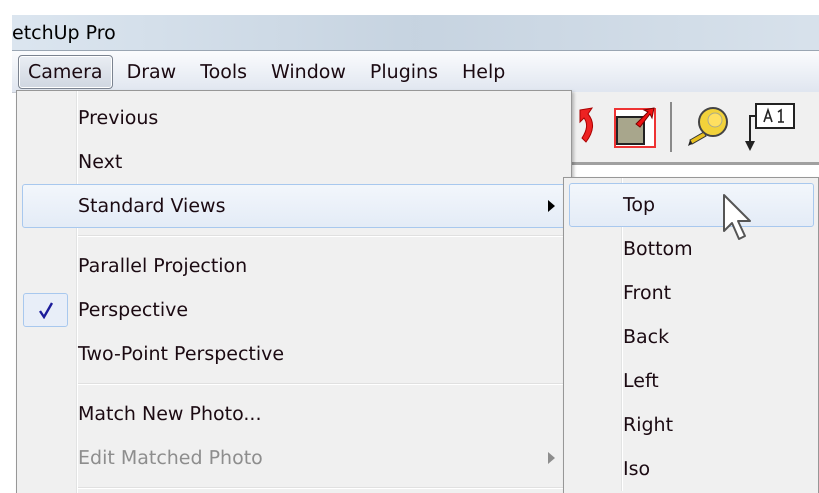  Describe the element at coordinates (151, 71) in the screenshot. I see `menu-item: Draw` at that location.